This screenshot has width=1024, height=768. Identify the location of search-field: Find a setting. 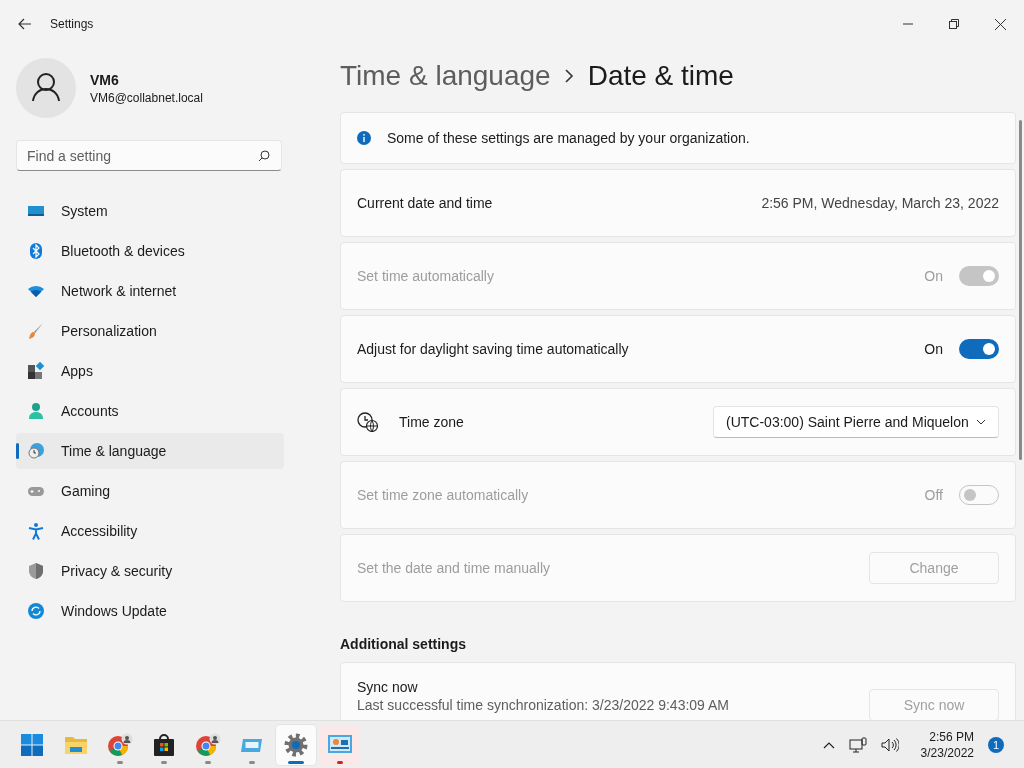
(149, 155).